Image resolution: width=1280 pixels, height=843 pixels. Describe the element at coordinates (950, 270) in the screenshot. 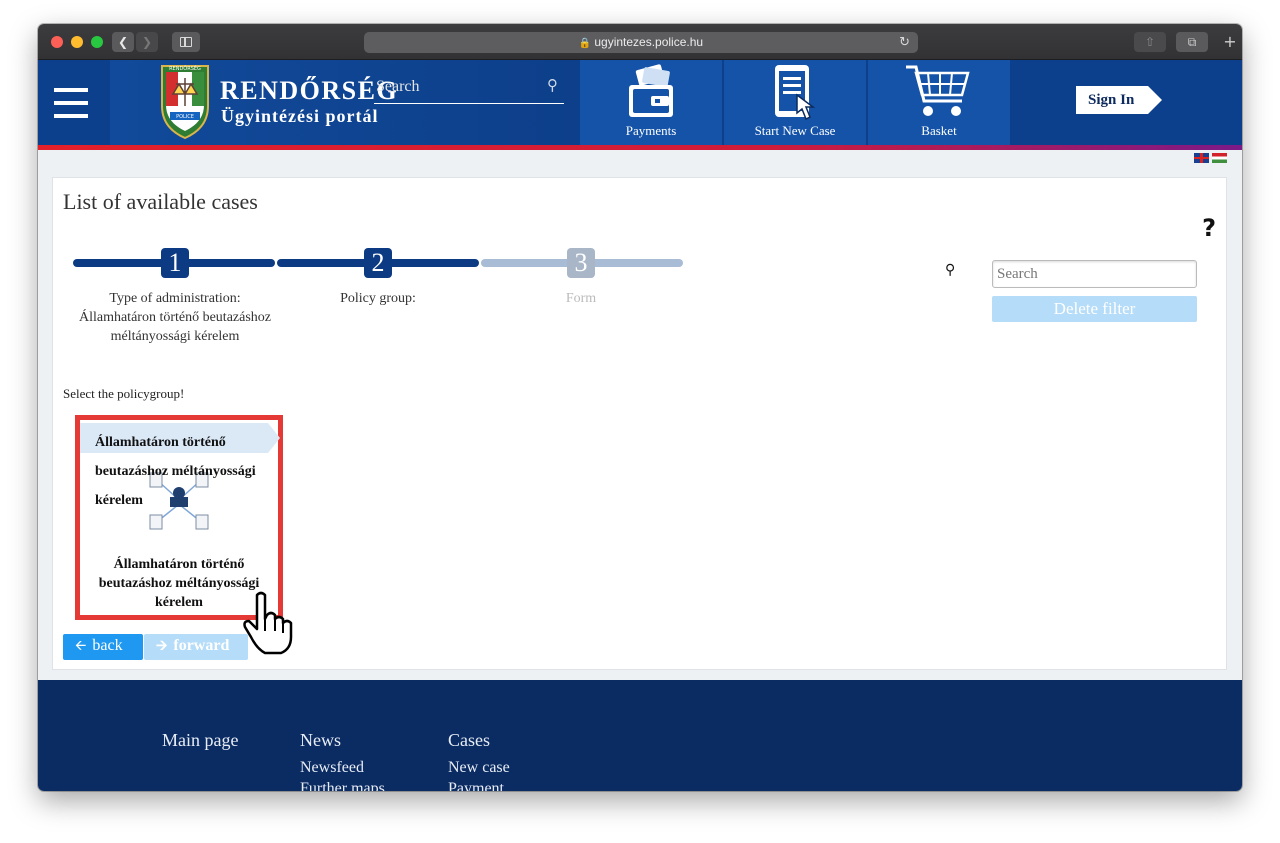

I see `filter-search-icon: ⚲` at that location.